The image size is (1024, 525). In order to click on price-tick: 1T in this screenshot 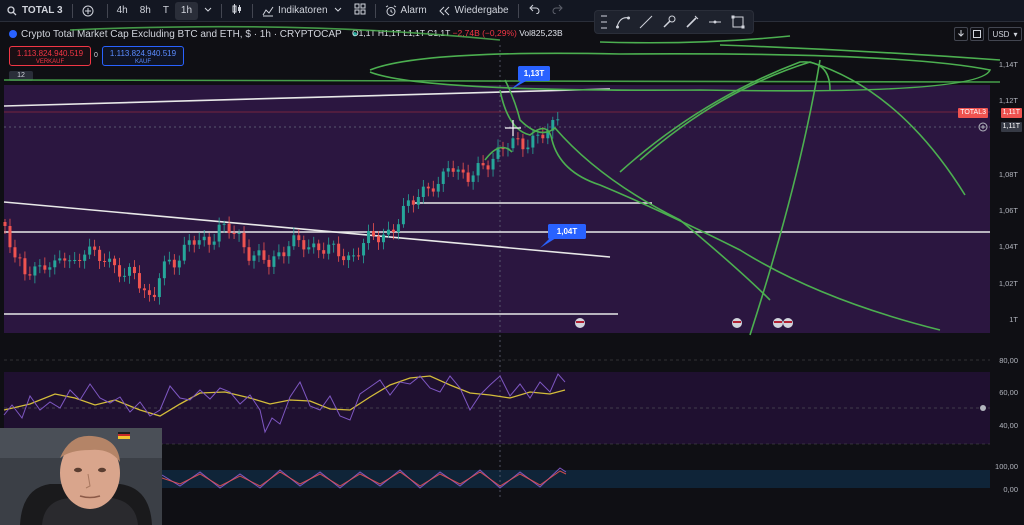, I will do `click(1013, 319)`.